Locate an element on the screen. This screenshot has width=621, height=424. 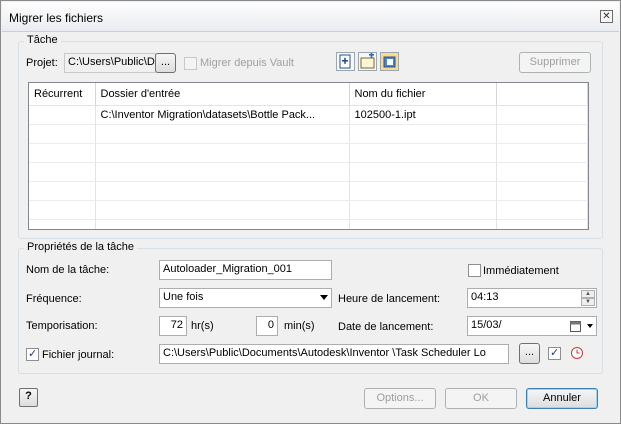
frequency-value: Une fois is located at coordinates (183, 297).